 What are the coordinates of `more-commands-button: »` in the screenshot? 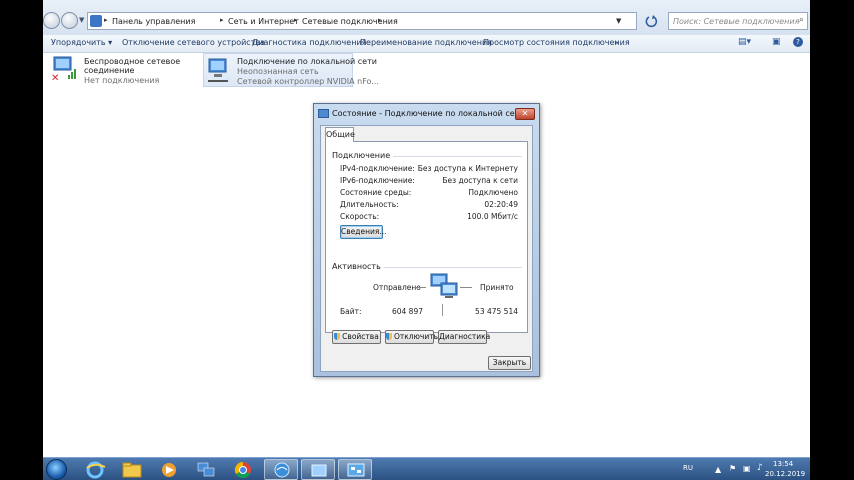 It's located at (616, 42).